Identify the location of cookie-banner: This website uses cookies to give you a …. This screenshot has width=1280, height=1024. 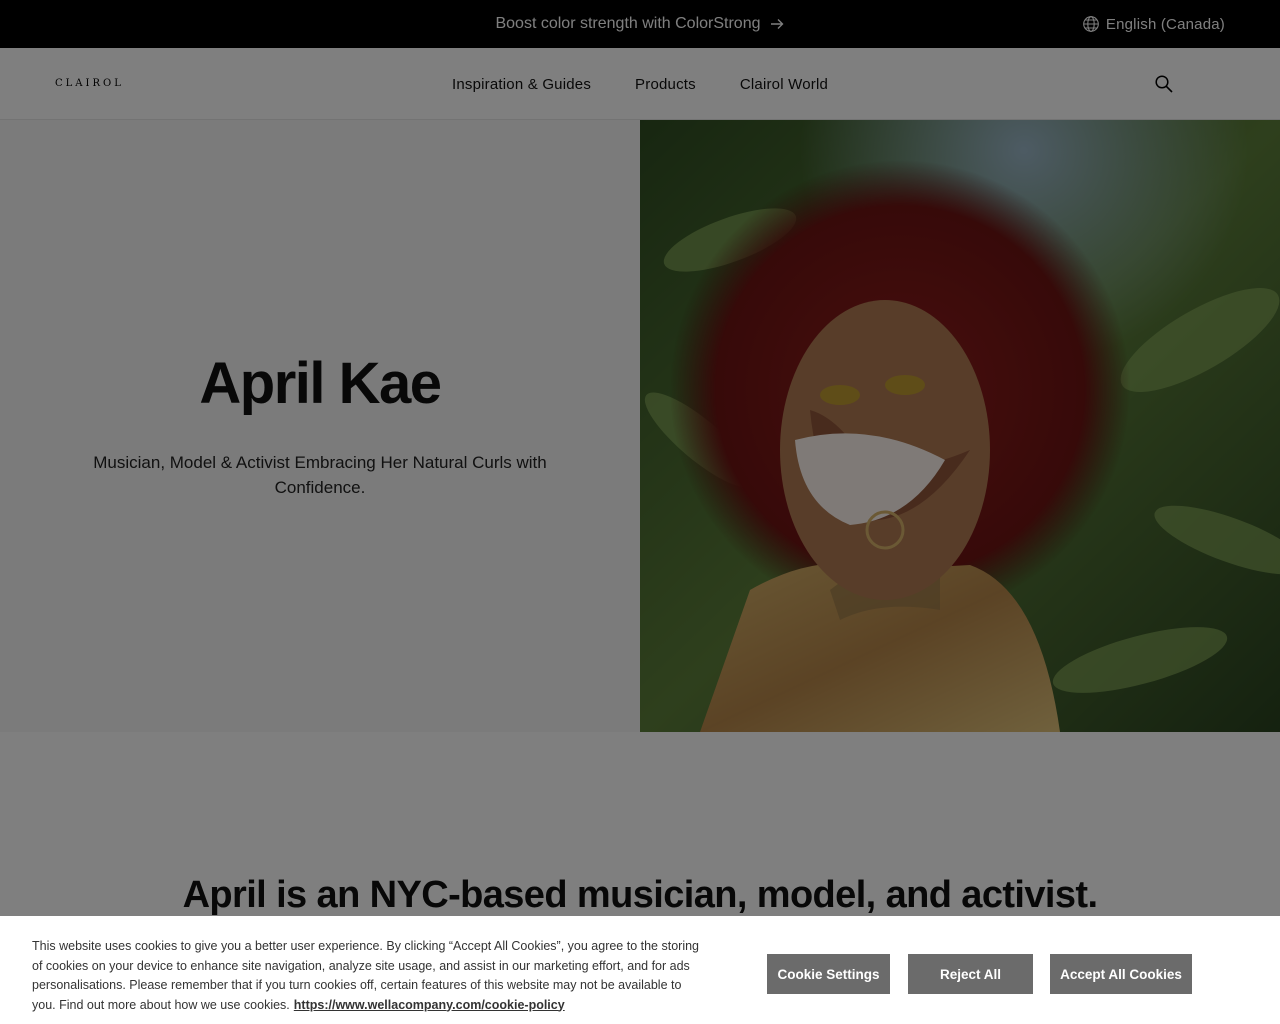
(640, 970).